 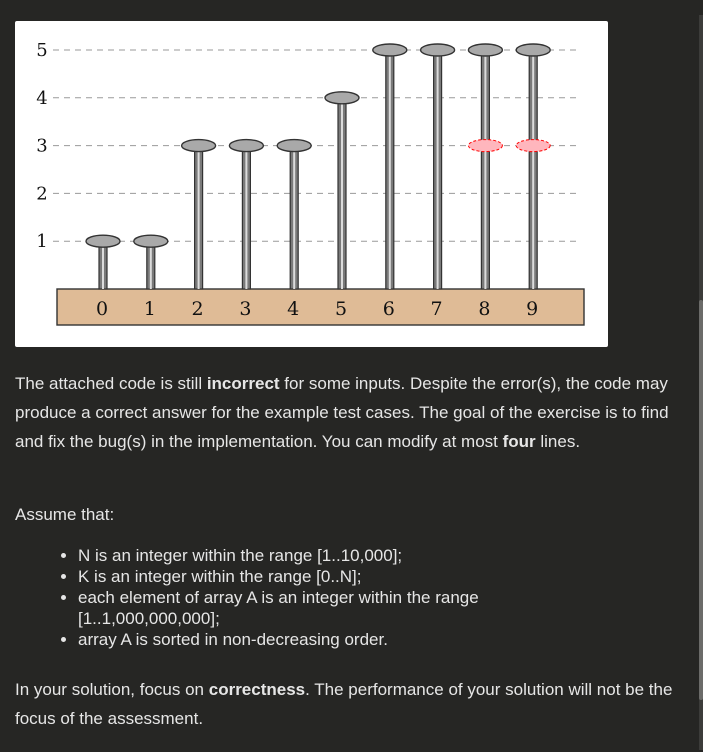 I want to click on index-label: 9, so click(x=532, y=309).